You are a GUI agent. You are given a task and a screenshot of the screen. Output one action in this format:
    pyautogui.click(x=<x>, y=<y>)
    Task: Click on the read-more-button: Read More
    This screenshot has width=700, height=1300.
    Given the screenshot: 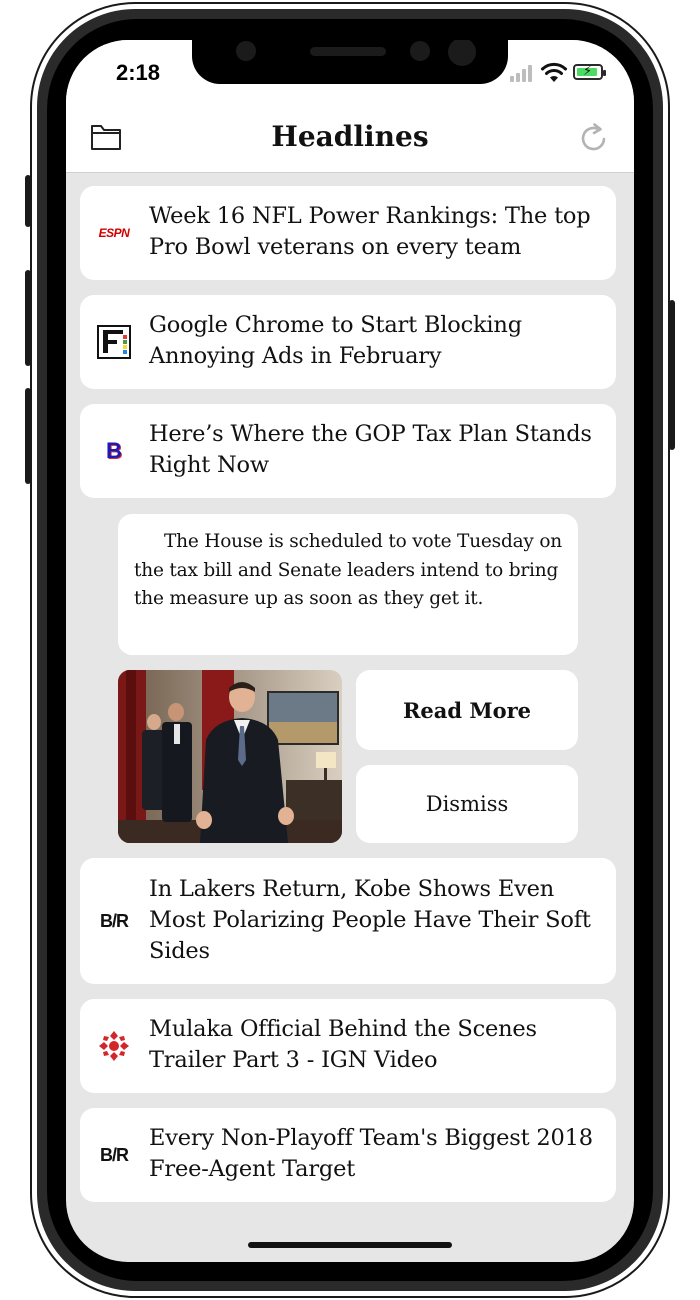 What is the action you would take?
    pyautogui.click(x=467, y=710)
    